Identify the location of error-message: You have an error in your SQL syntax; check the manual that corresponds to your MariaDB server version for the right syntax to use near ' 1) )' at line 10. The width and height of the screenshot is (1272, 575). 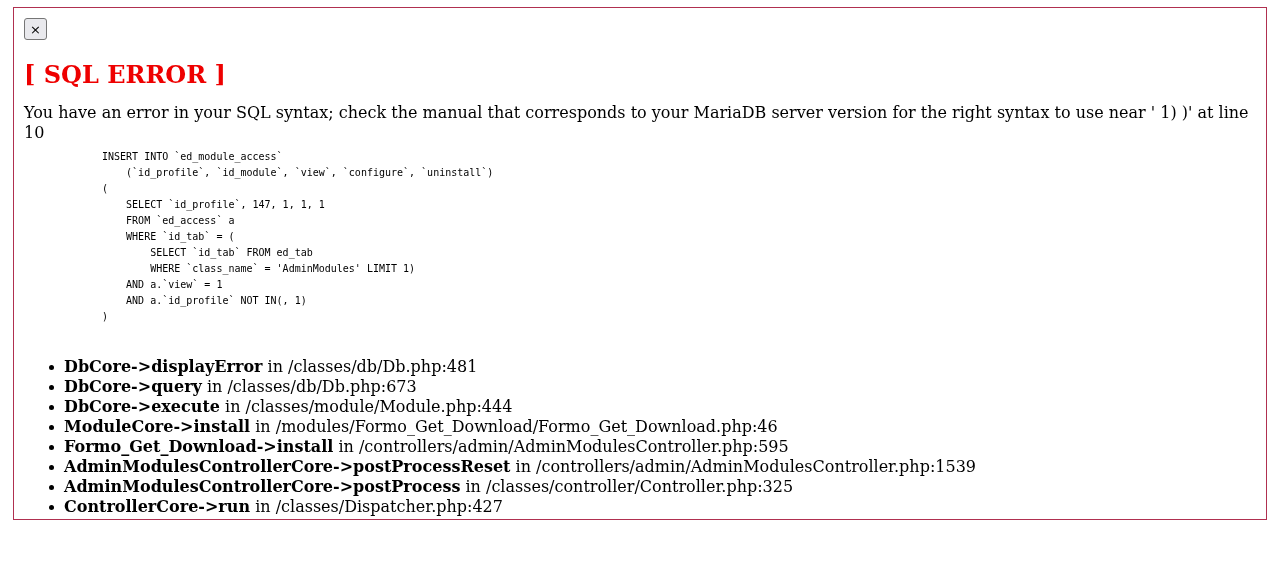
(637, 123).